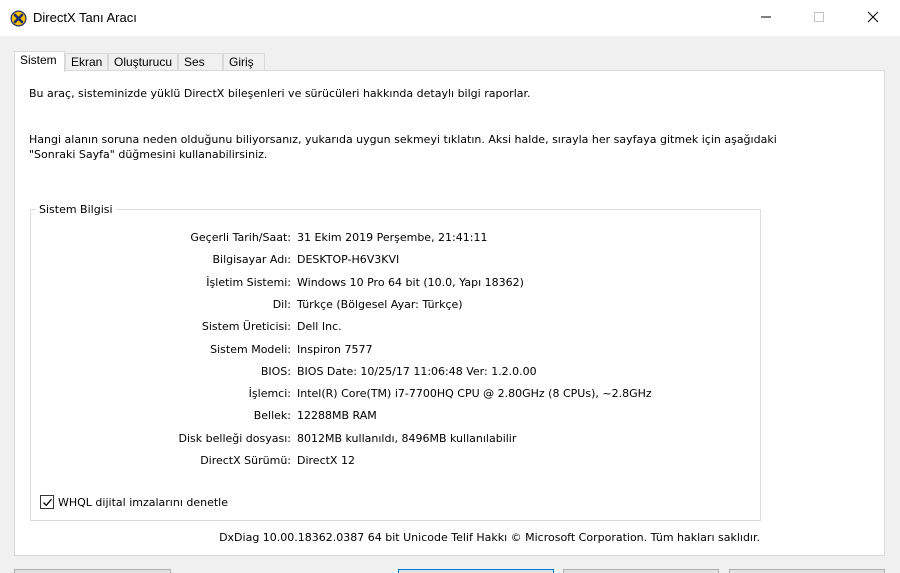 The width and height of the screenshot is (900, 573). What do you see at coordinates (641, 571) in the screenshot?
I see `save-all-info-button` at bounding box center [641, 571].